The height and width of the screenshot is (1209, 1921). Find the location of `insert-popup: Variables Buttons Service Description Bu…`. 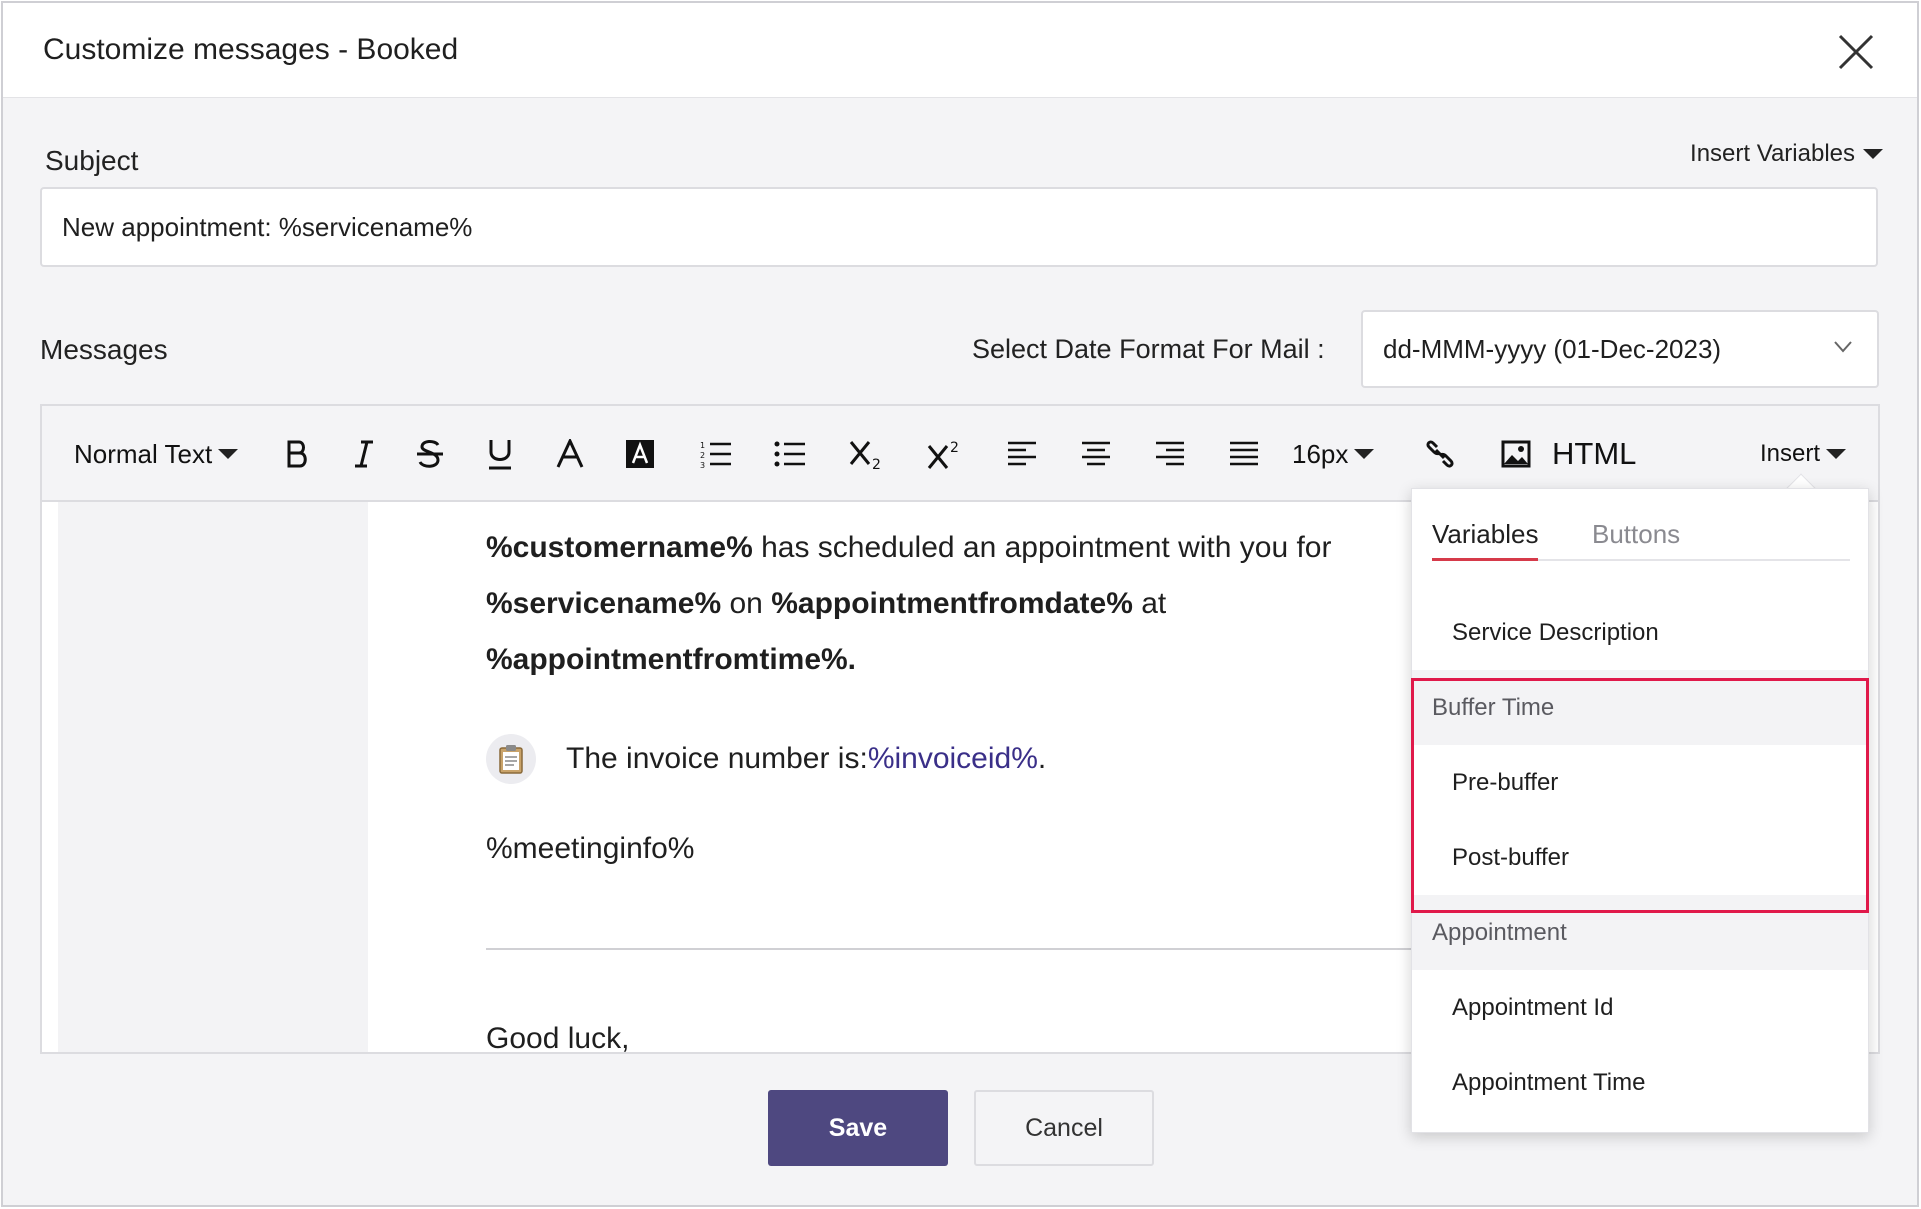

insert-popup: Variables Buttons Service Description Bu… is located at coordinates (1640, 810).